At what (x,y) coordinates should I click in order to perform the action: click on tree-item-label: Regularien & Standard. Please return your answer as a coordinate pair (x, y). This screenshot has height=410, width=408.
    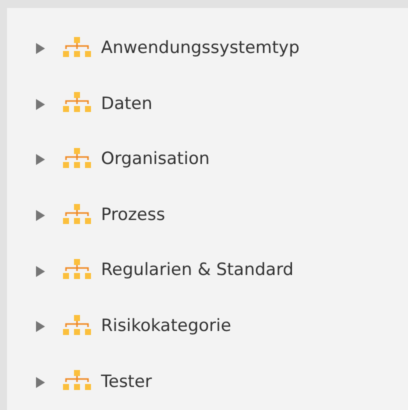
    Looking at the image, I should click on (197, 270).